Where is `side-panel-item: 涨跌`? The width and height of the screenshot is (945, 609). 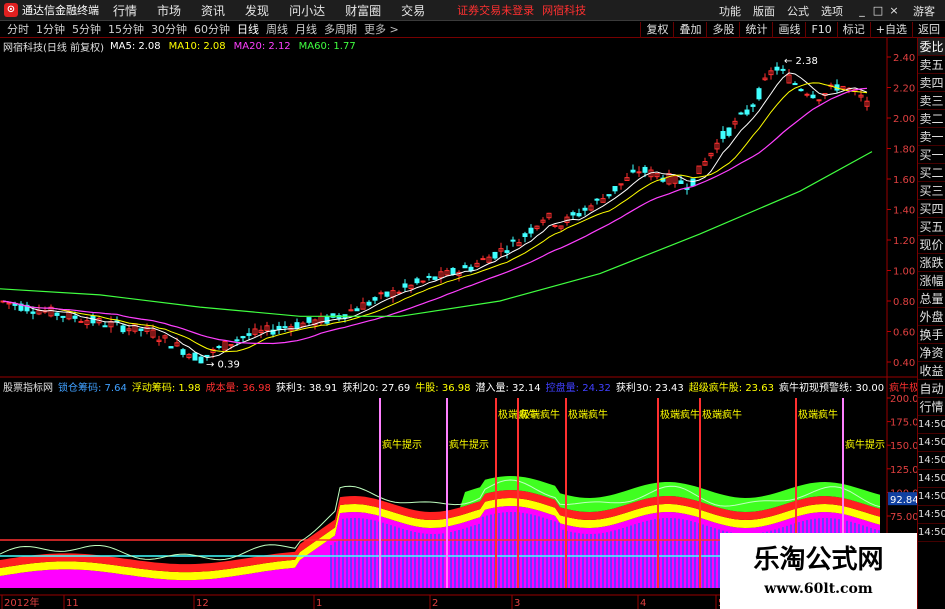
side-panel-item: 涨跌 is located at coordinates (931, 263).